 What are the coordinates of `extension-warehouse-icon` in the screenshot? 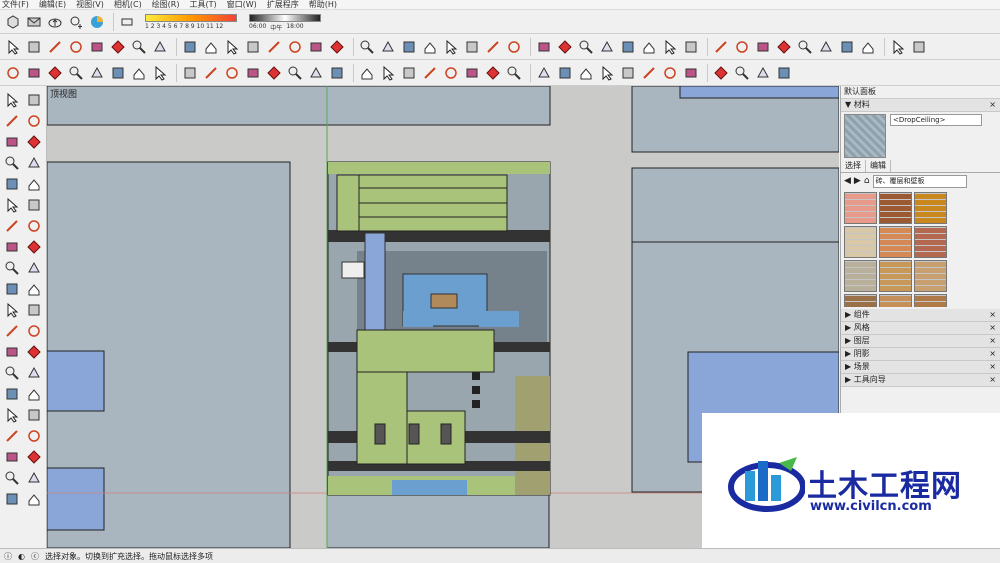 It's located at (97, 22).